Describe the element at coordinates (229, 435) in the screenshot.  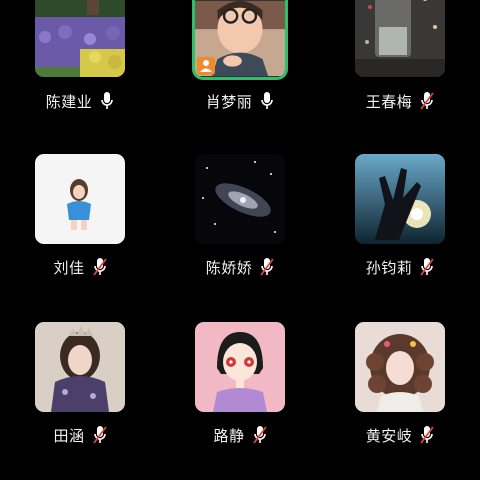
I see `participant-name: 路静` at that location.